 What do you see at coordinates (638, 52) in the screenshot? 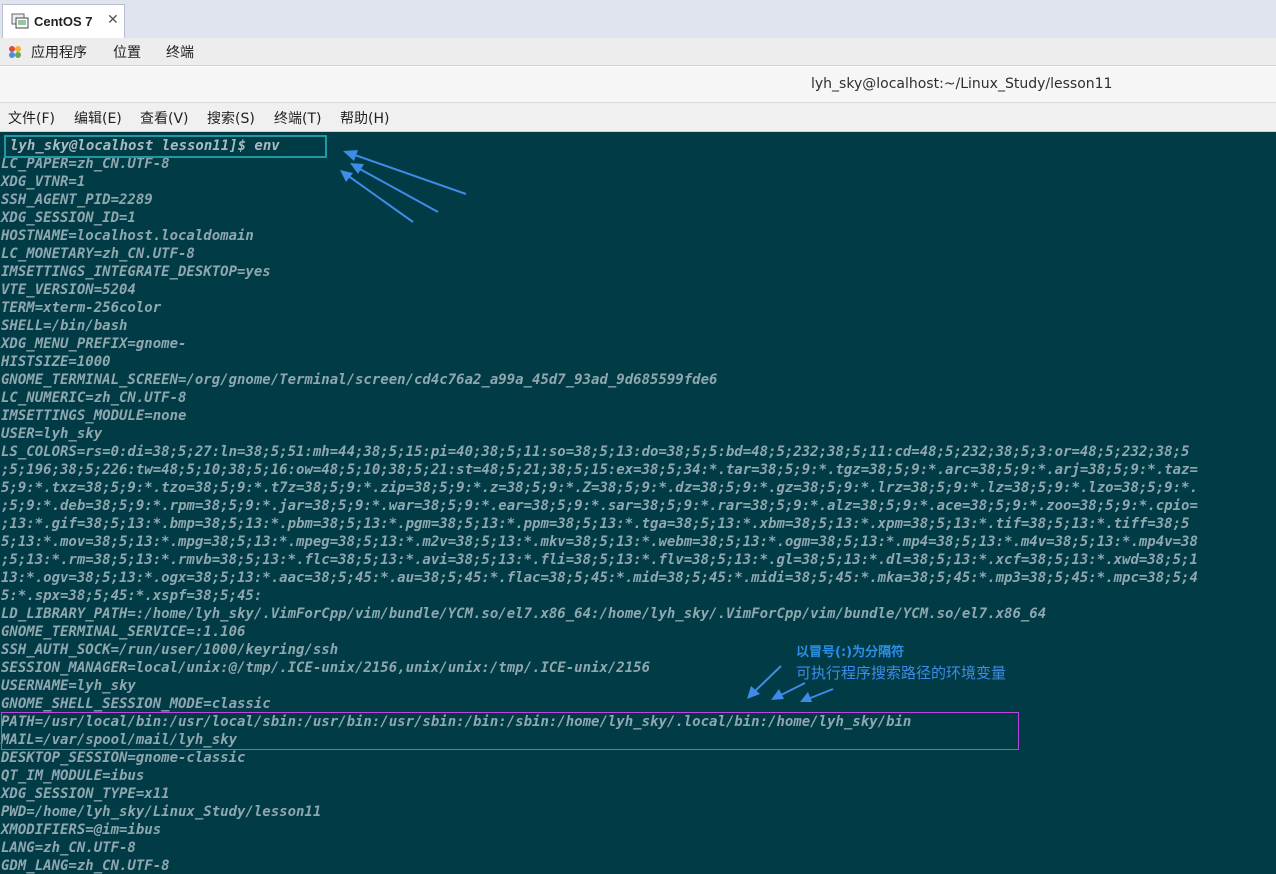
I see `gnome-top-bar: 应用程序 位置 终端` at bounding box center [638, 52].